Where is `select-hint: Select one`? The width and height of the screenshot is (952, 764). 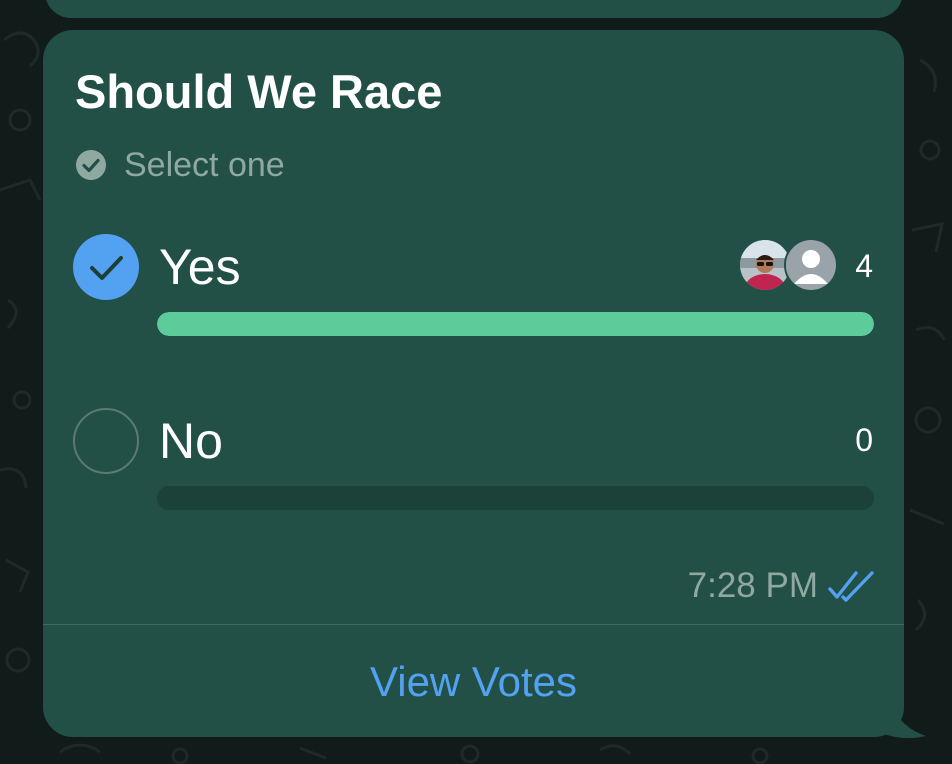 select-hint: Select one is located at coordinates (180, 165).